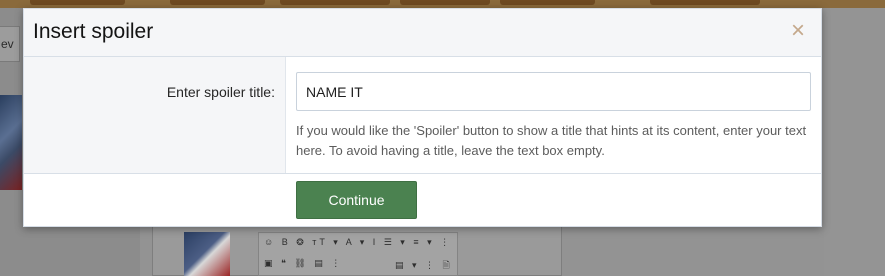  Describe the element at coordinates (424, 266) in the screenshot. I see `editor-toolbar: ▤ ▾ ⋮ 🗎` at that location.